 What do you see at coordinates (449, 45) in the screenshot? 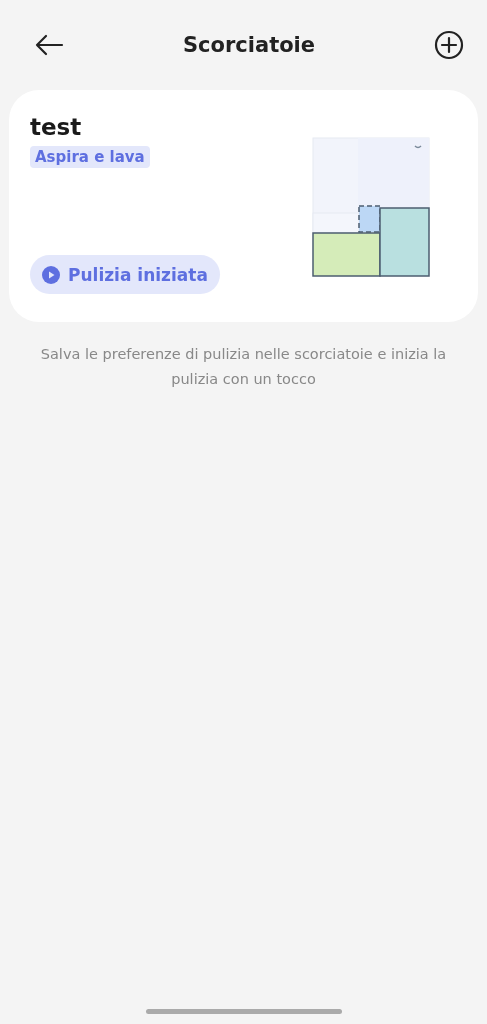
I see `add-icon` at bounding box center [449, 45].